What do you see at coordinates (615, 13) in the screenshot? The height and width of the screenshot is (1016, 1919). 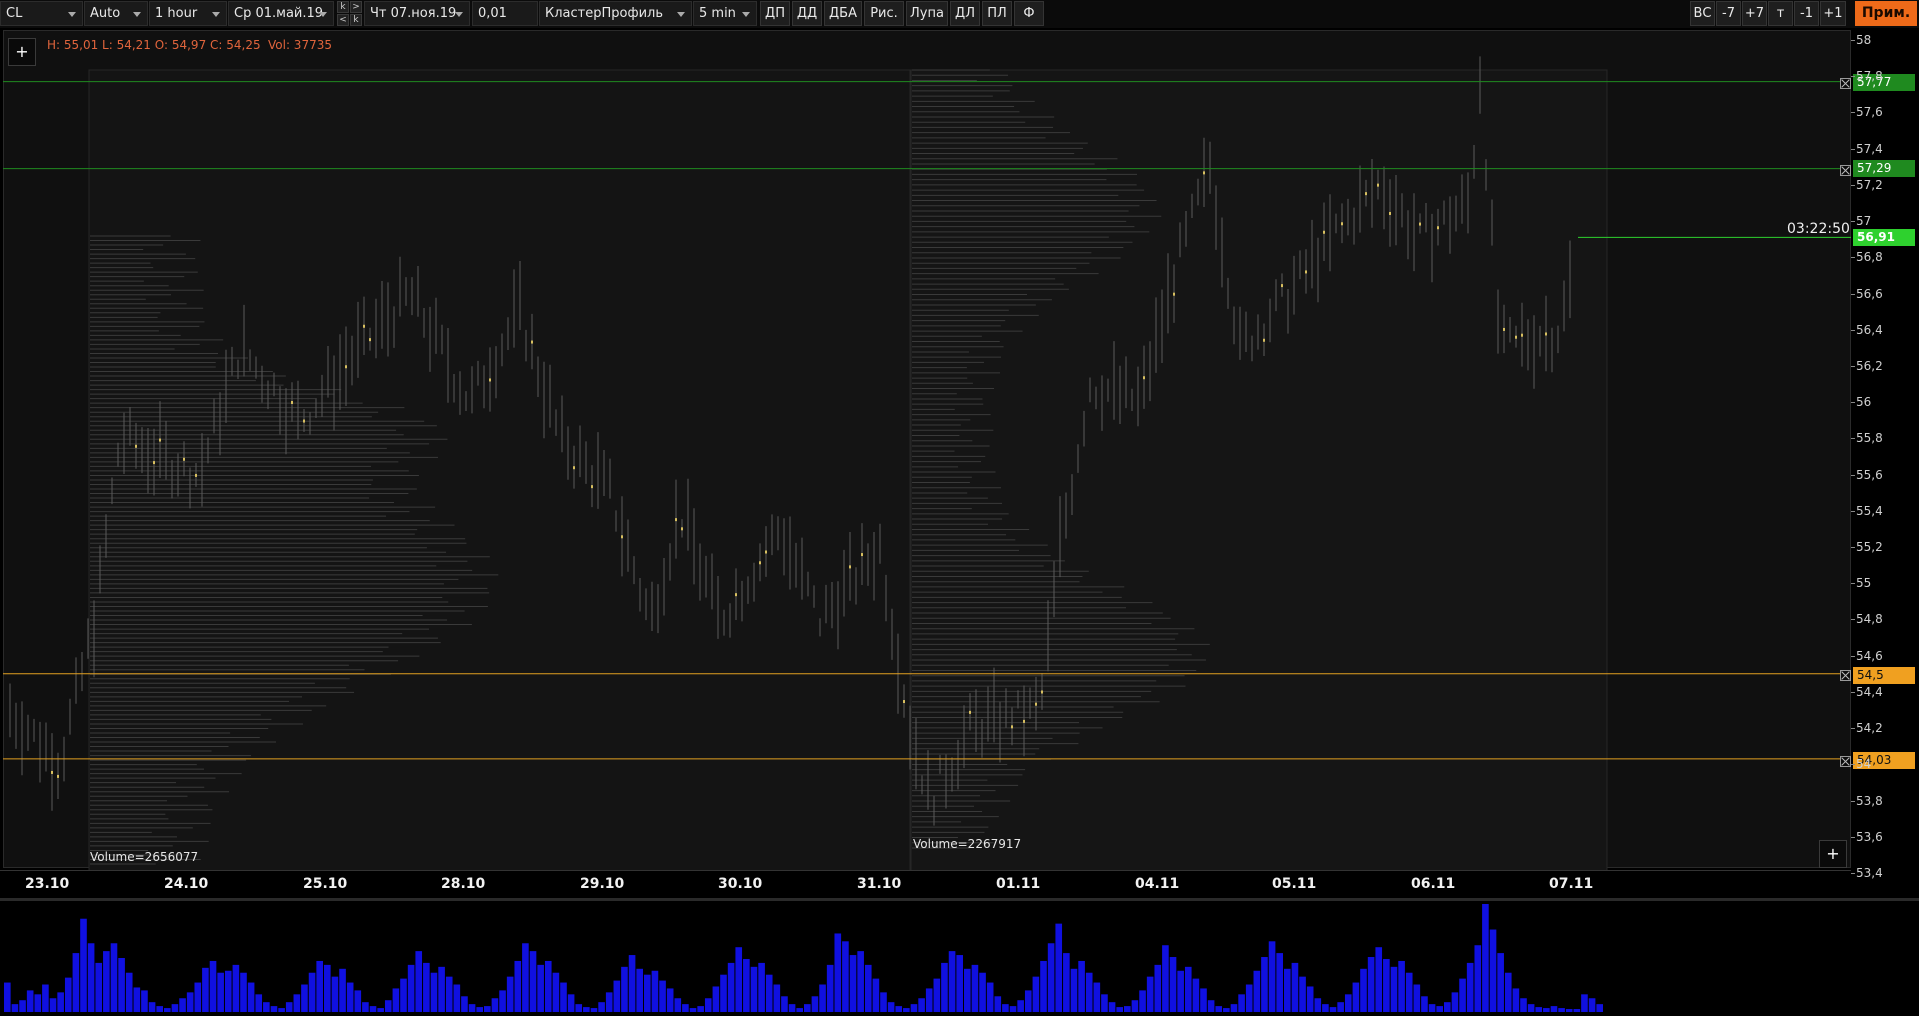 I see `chart-type-select: КластерПрофиль` at bounding box center [615, 13].